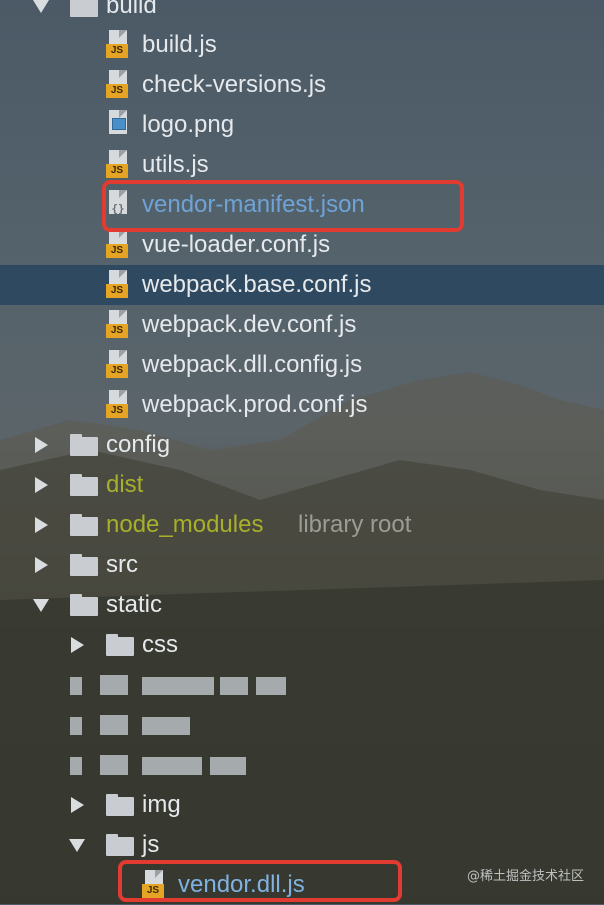 This screenshot has width=604, height=905. What do you see at coordinates (255, 404) in the screenshot?
I see `file-label: webpack.prod.conf.js` at bounding box center [255, 404].